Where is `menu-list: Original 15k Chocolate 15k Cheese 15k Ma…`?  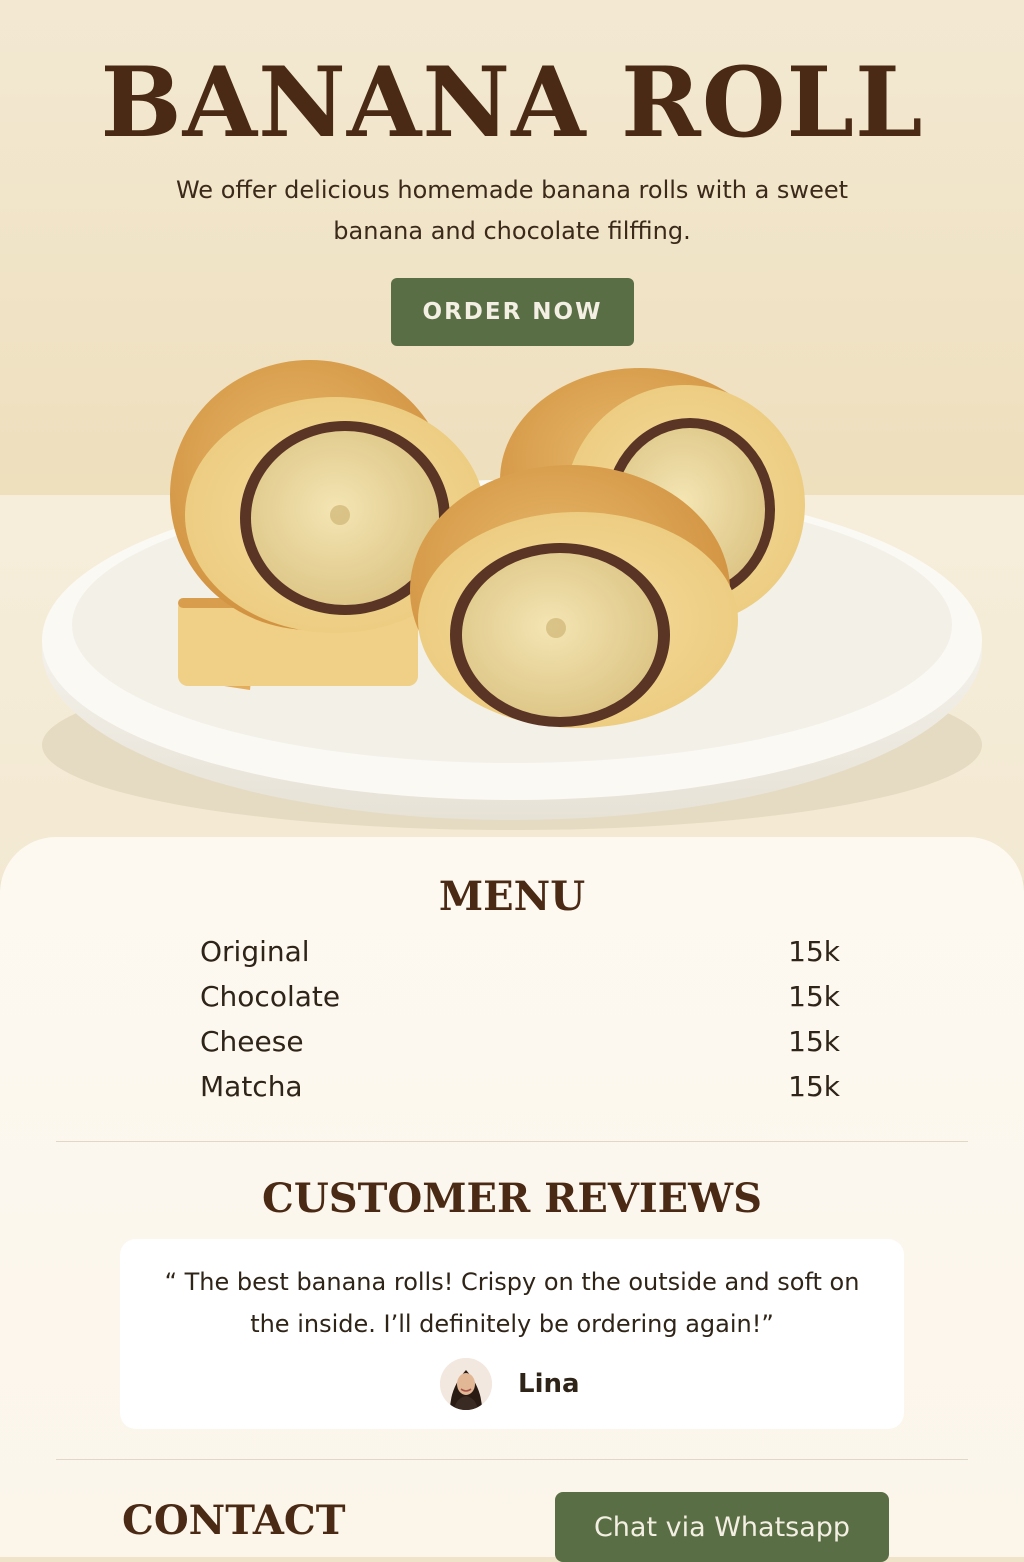 menu-list: Original 15k Chocolate 15k Cheese 15k Ma… is located at coordinates (520, 1019).